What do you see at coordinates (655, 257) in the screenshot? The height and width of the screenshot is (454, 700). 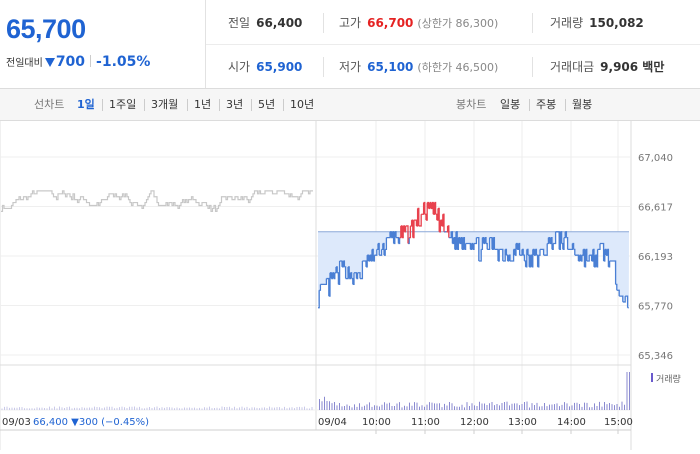 I see `y-tick-label: 66,193` at bounding box center [655, 257].